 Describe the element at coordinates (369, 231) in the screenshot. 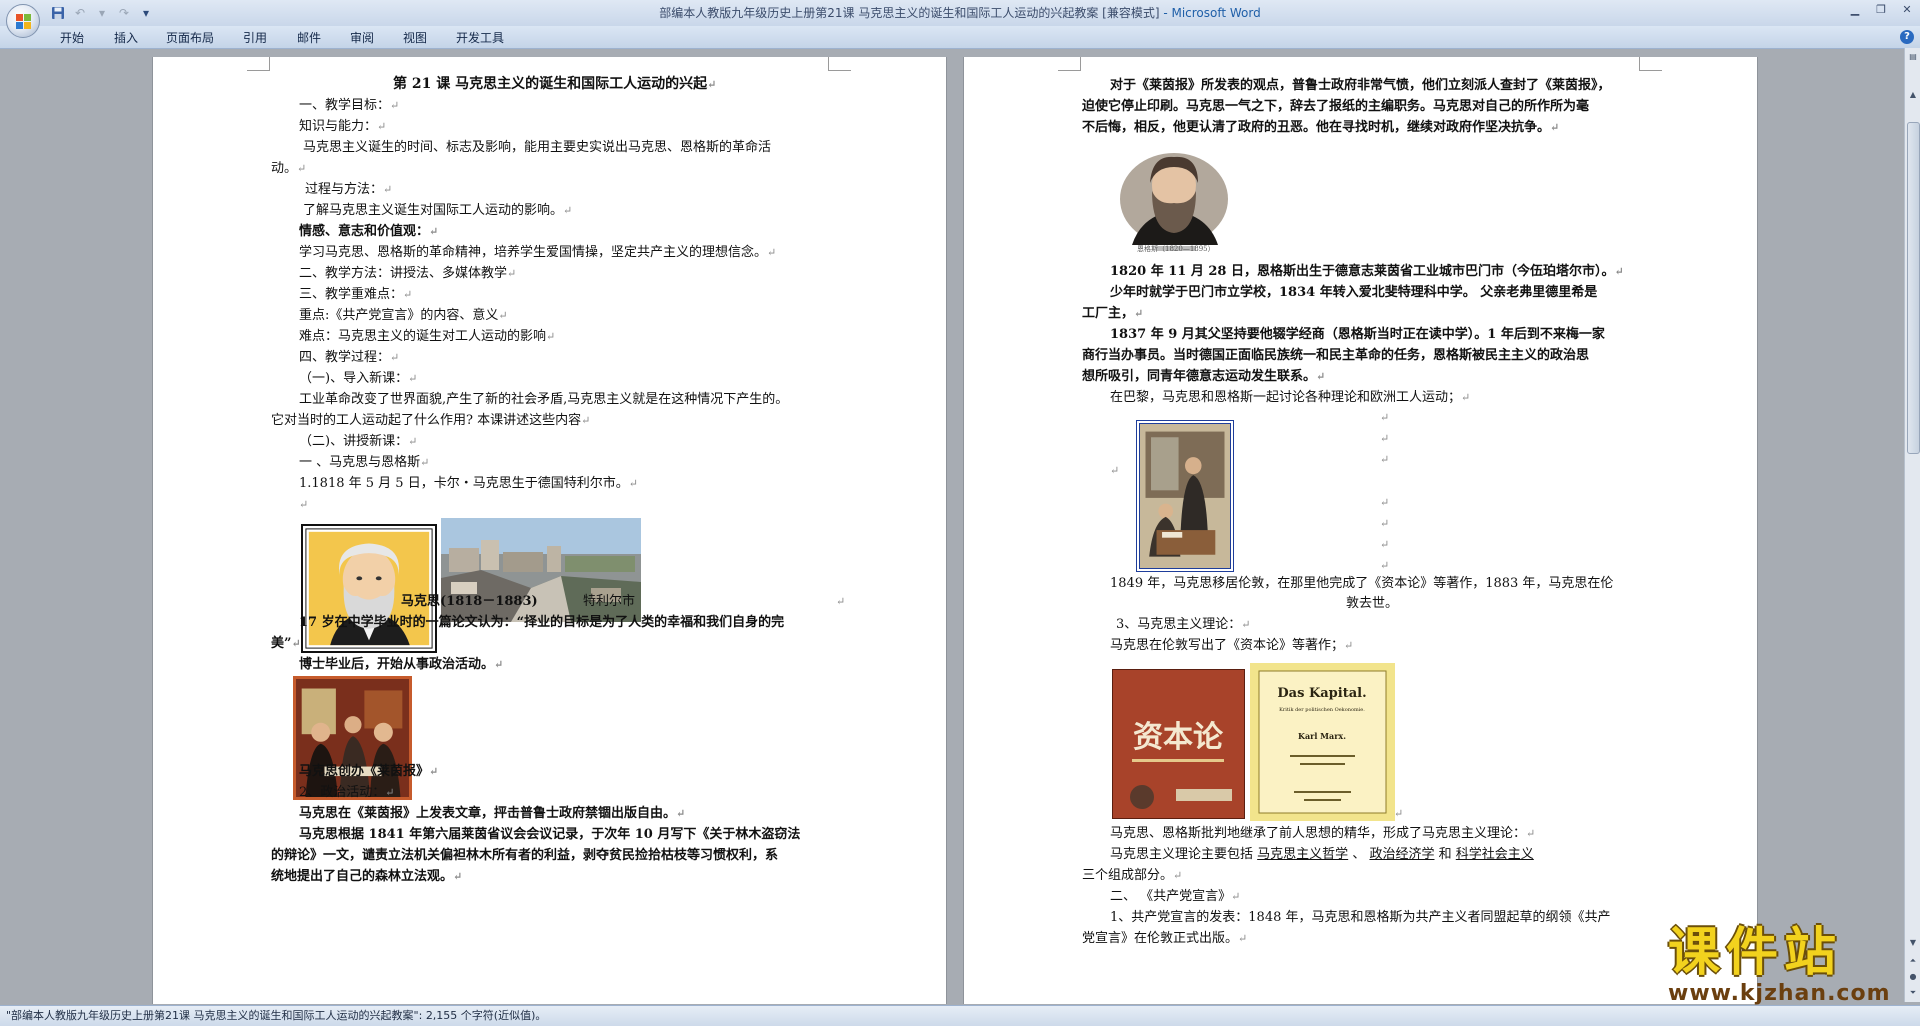

I see `paragraph: 情感、意志和价值观：↵` at that location.